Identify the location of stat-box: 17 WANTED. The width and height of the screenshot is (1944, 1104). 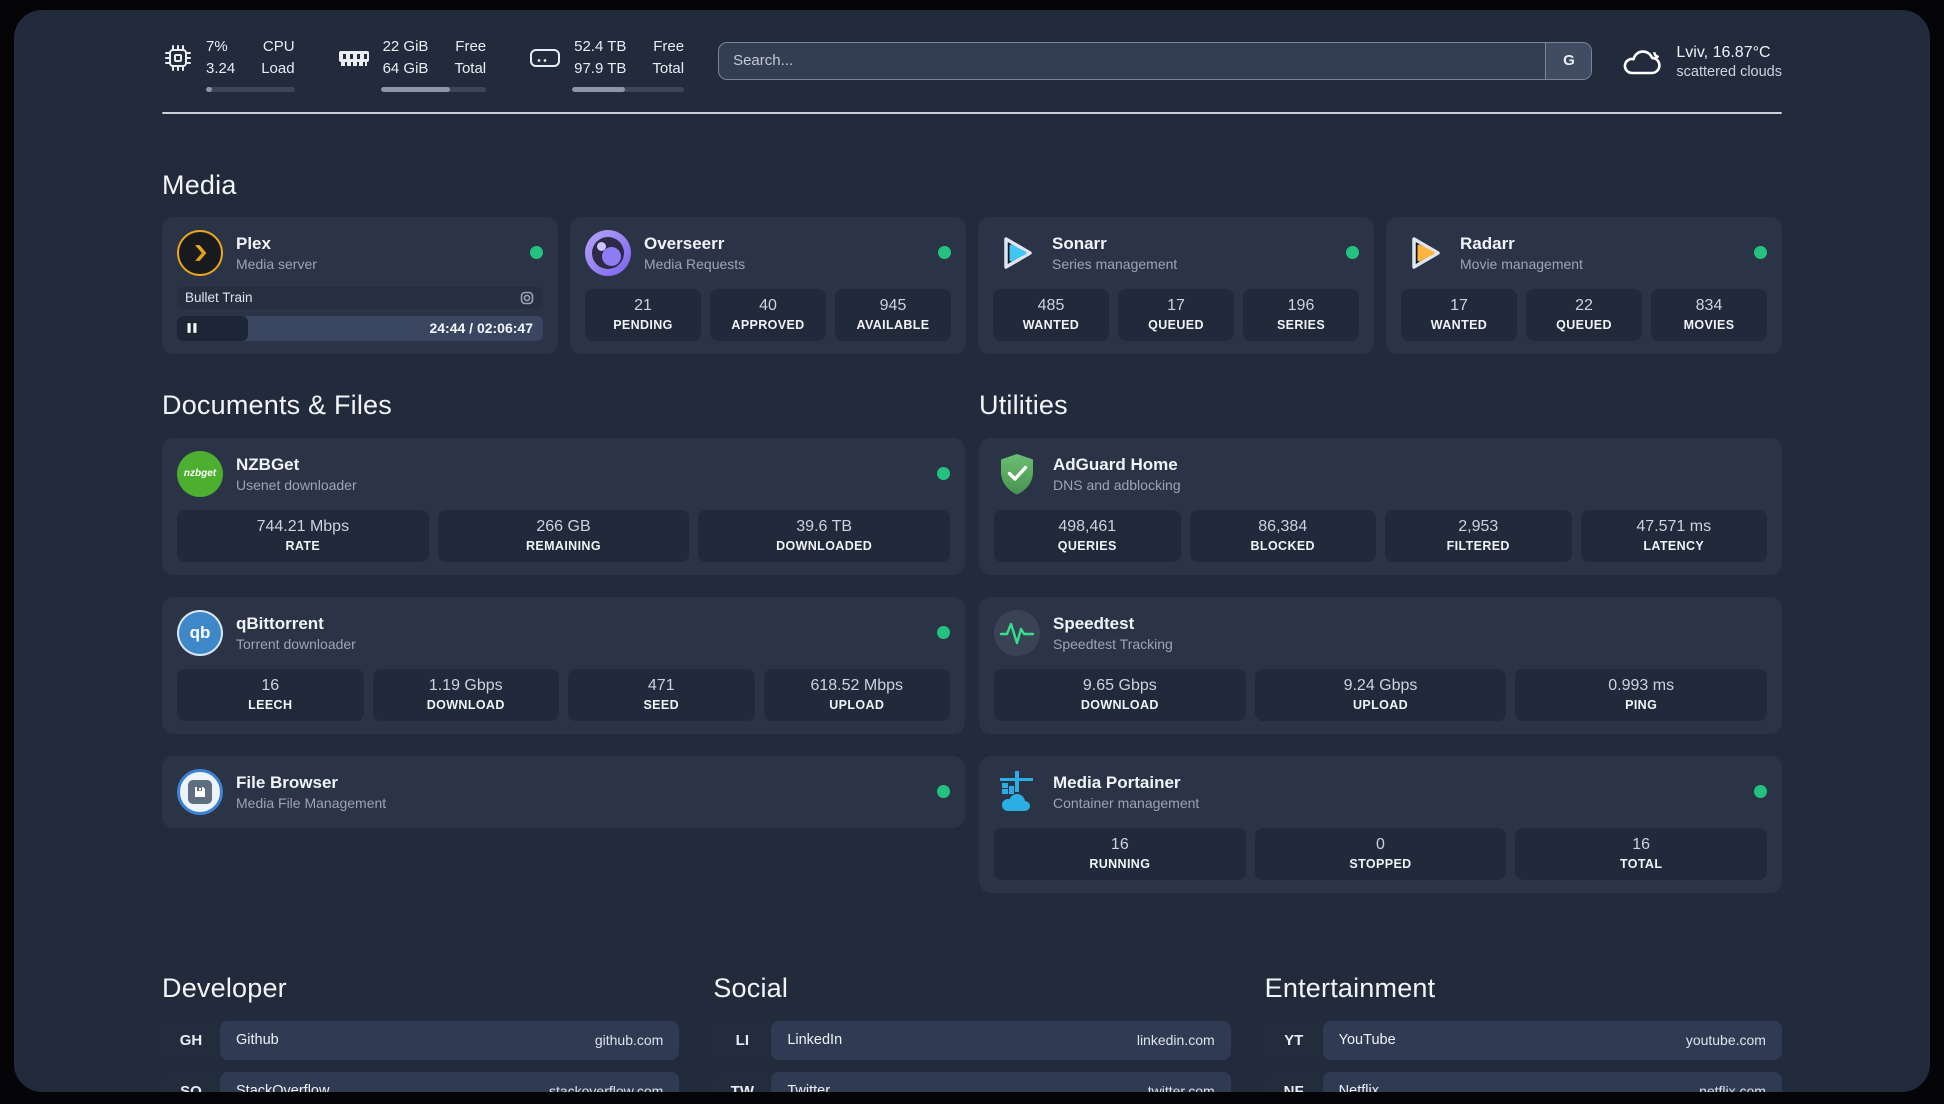
(1459, 314).